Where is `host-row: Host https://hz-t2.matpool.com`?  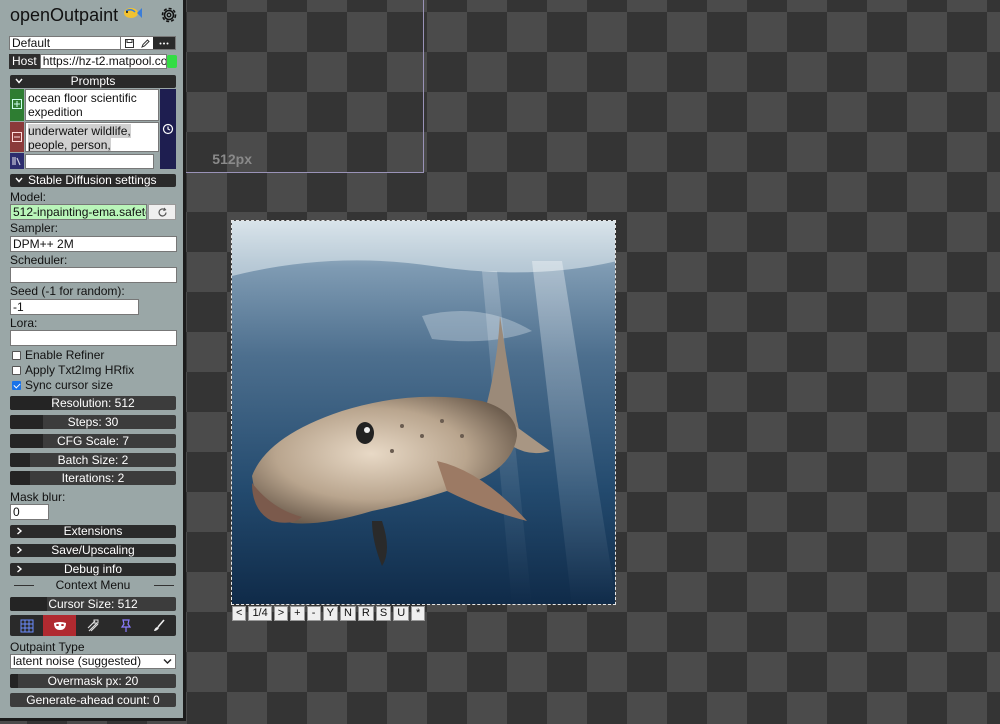
host-row: Host https://hz-t2.matpool.com is located at coordinates (93, 62).